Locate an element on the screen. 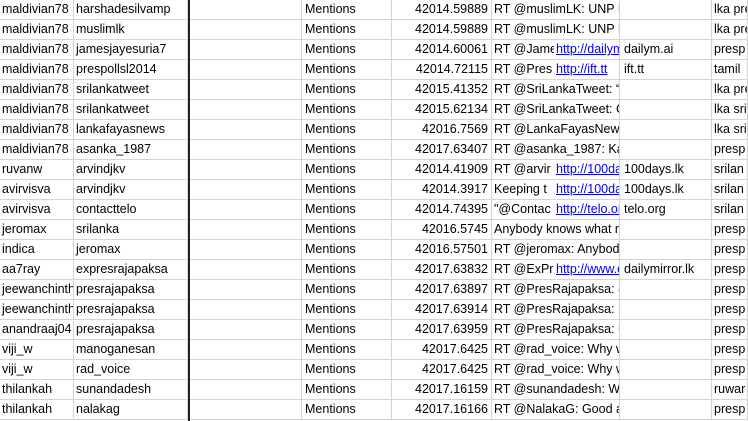 The width and height of the screenshot is (748, 421). tweet-cell: "@Contachttp://telo.org is located at coordinates (556, 210).